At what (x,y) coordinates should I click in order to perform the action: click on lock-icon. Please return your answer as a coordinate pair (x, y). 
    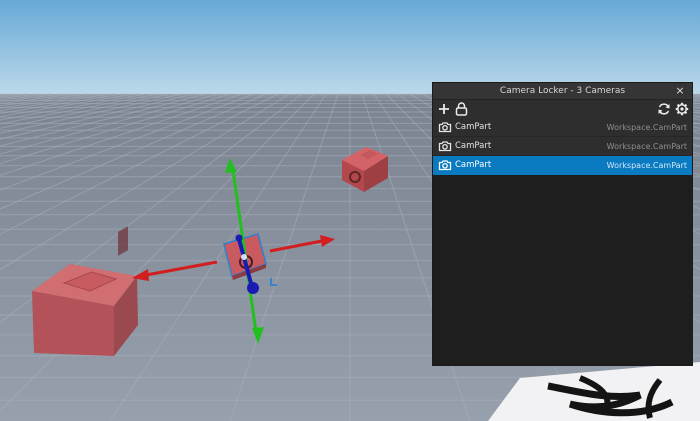
    Looking at the image, I should click on (461, 109).